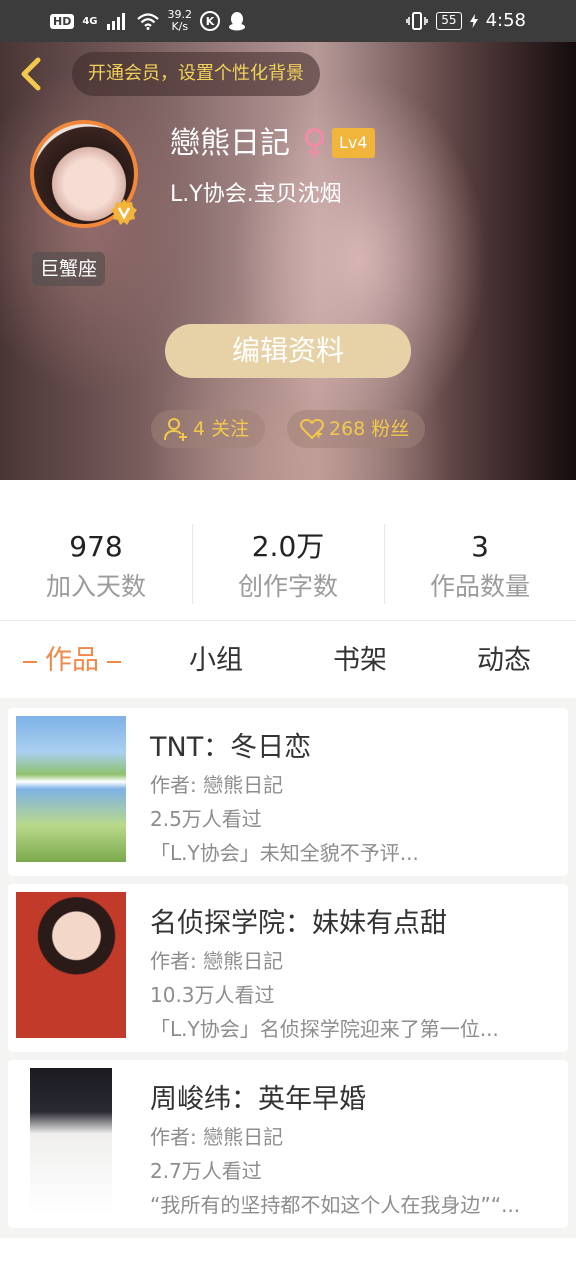  I want to click on tab-works: 作品, so click(72, 661).